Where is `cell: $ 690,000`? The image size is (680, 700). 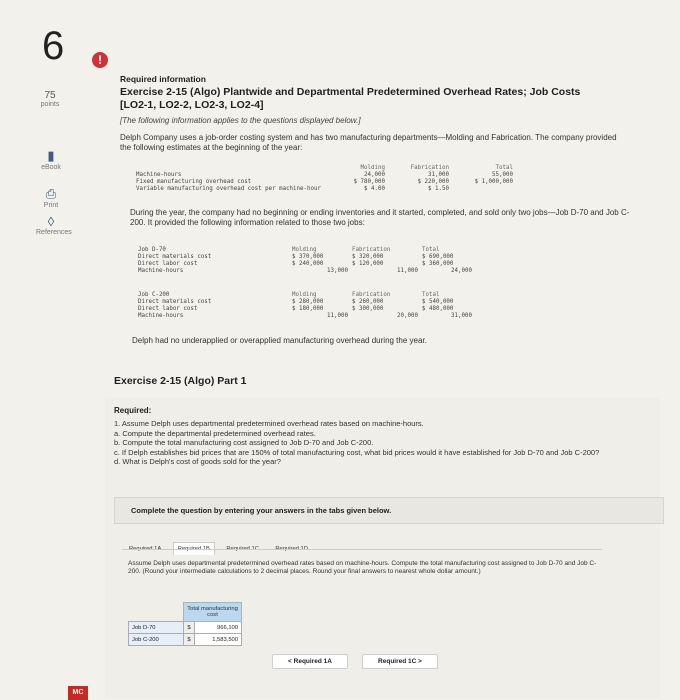
cell: $ 690,000 is located at coordinates (438, 257).